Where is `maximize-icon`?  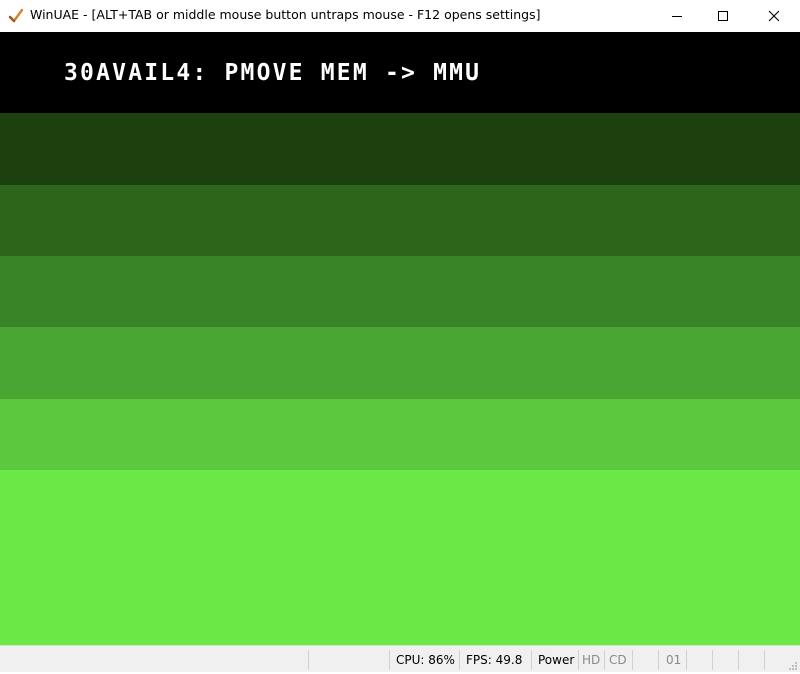
maximize-icon is located at coordinates (723, 16).